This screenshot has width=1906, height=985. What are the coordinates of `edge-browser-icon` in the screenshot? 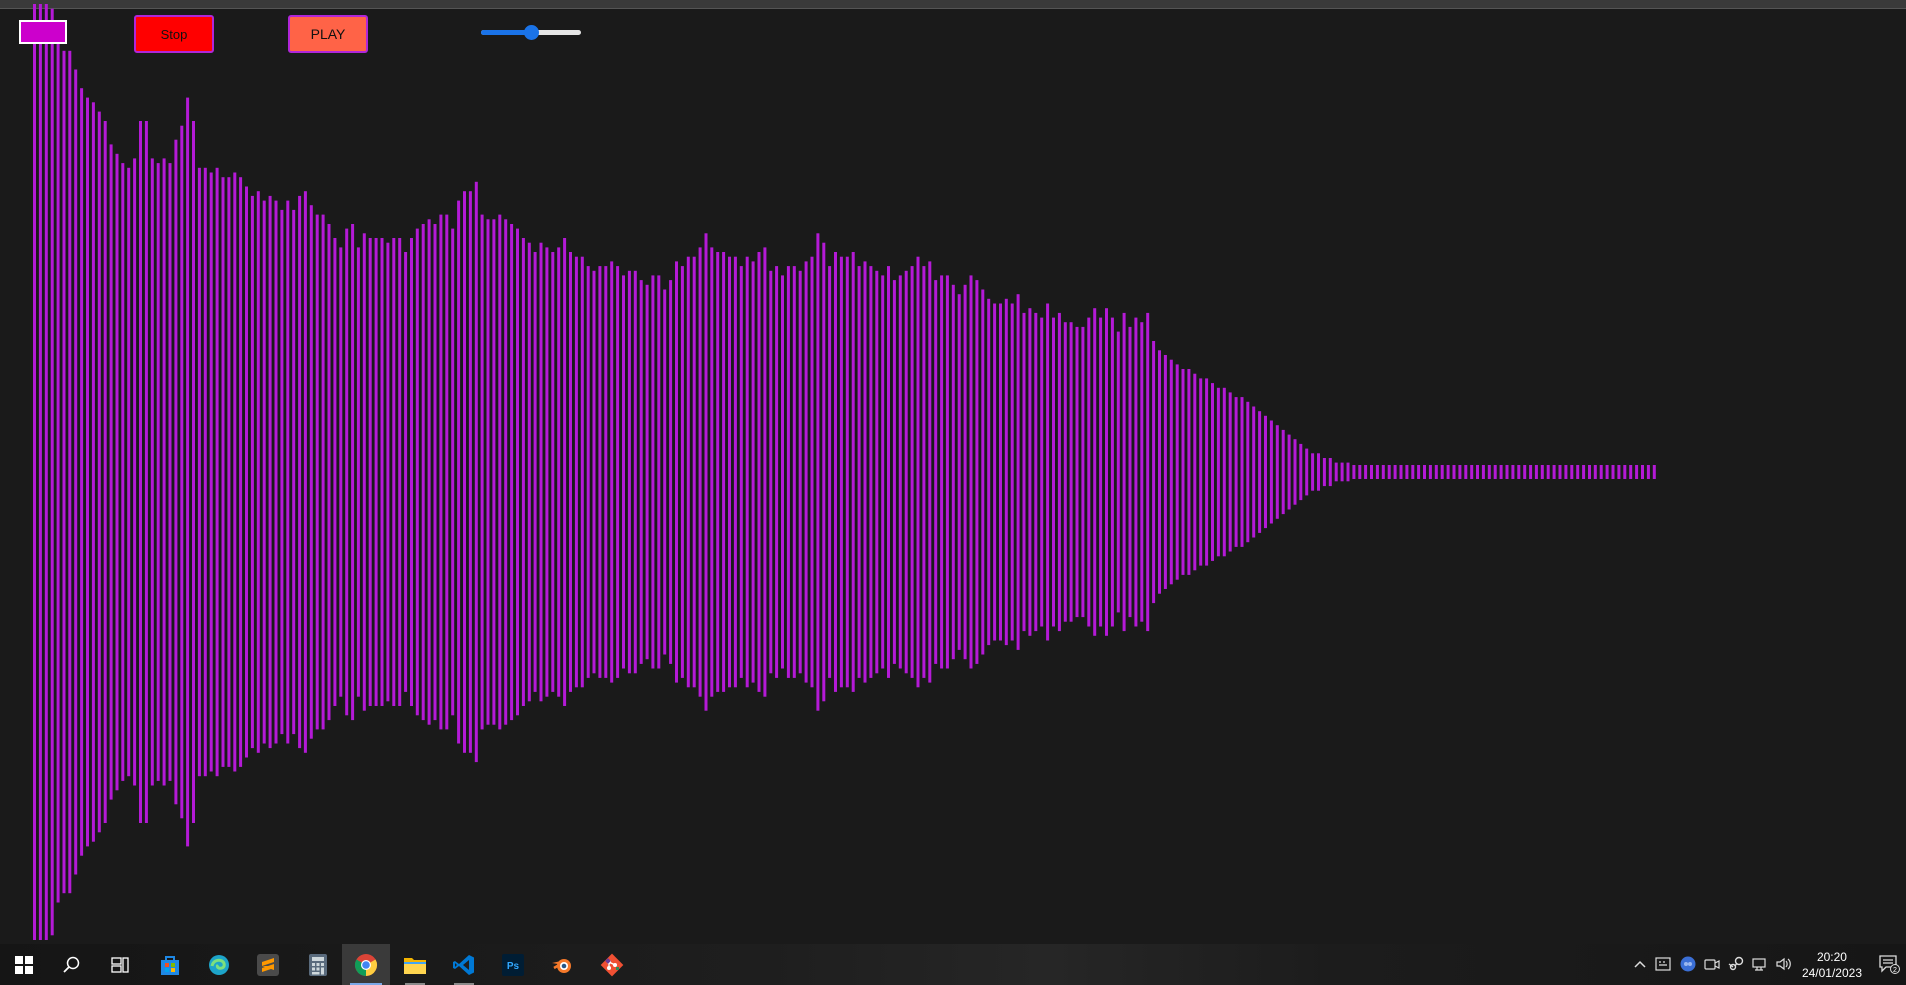 It's located at (219, 964).